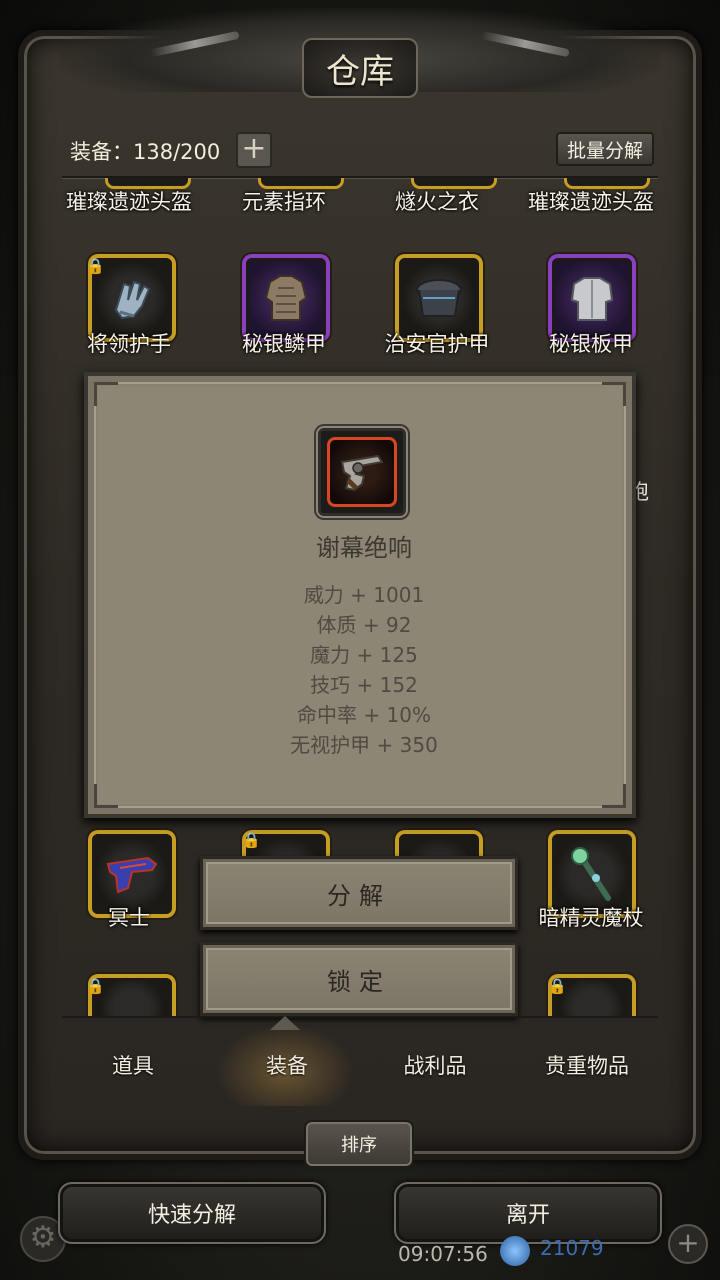  What do you see at coordinates (364, 595) in the screenshot?
I see `stat-power: 威力 + 1001` at bounding box center [364, 595].